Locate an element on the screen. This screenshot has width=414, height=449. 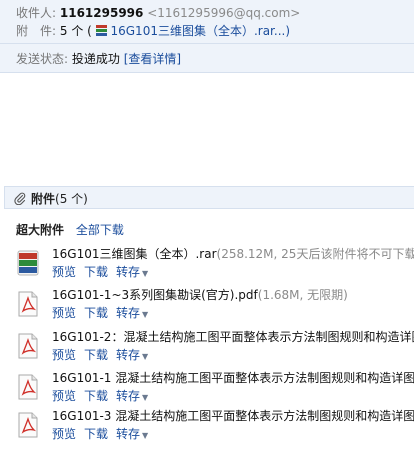
file-name-link: 16G101-2：混凝土结构施工图平面整体表示方法制图规则和构造详图 is located at coordinates (233, 337).